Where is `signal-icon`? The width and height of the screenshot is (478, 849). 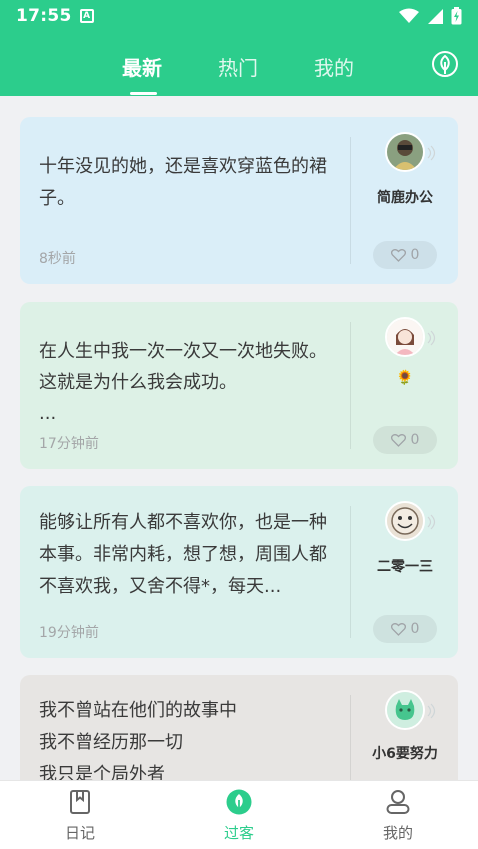 signal-icon is located at coordinates (435, 16).